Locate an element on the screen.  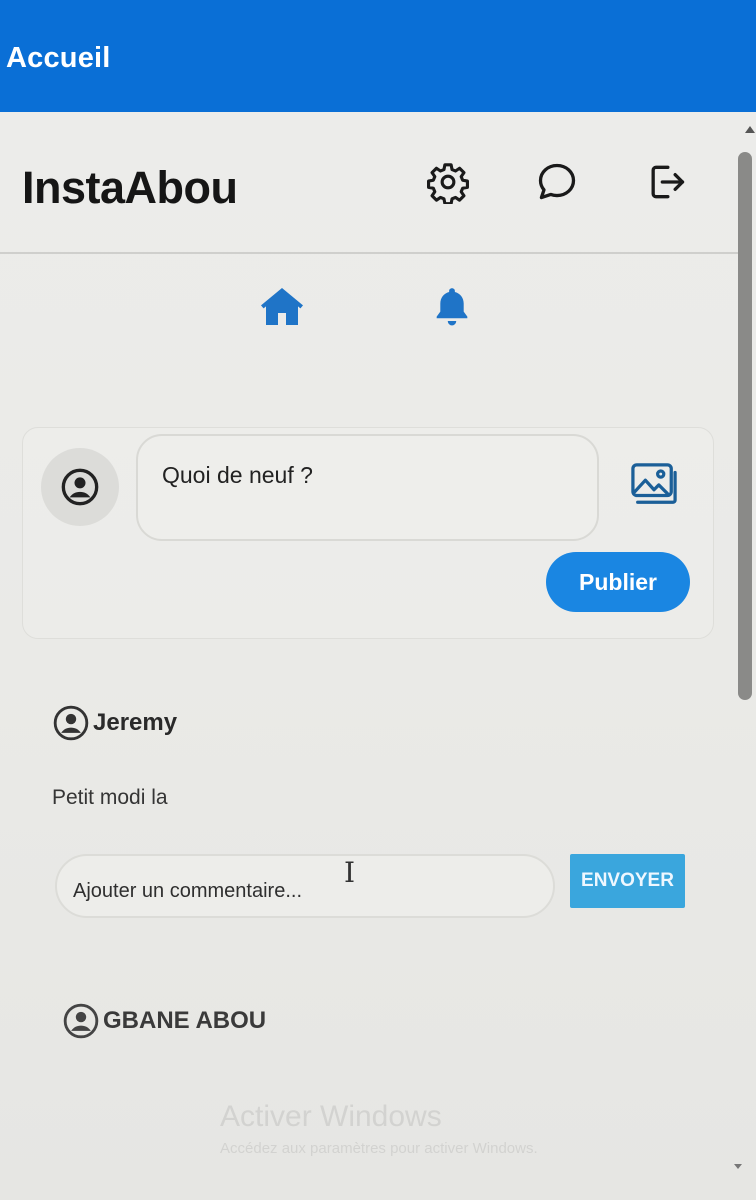
brand-title: InstaAbou is located at coordinates (130, 187).